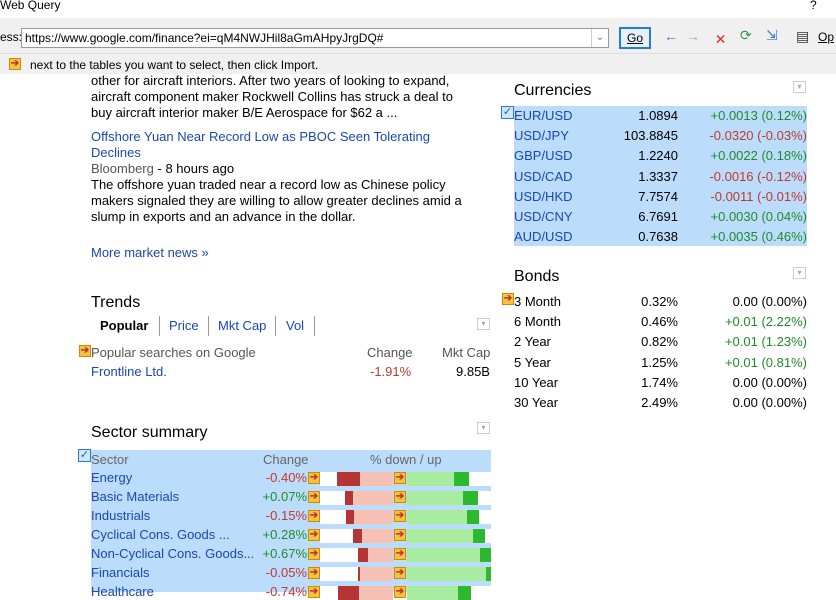 This screenshot has height=600, width=836. Describe the element at coordinates (650, 136) in the screenshot. I see `currency-price: 103.8845` at that location.